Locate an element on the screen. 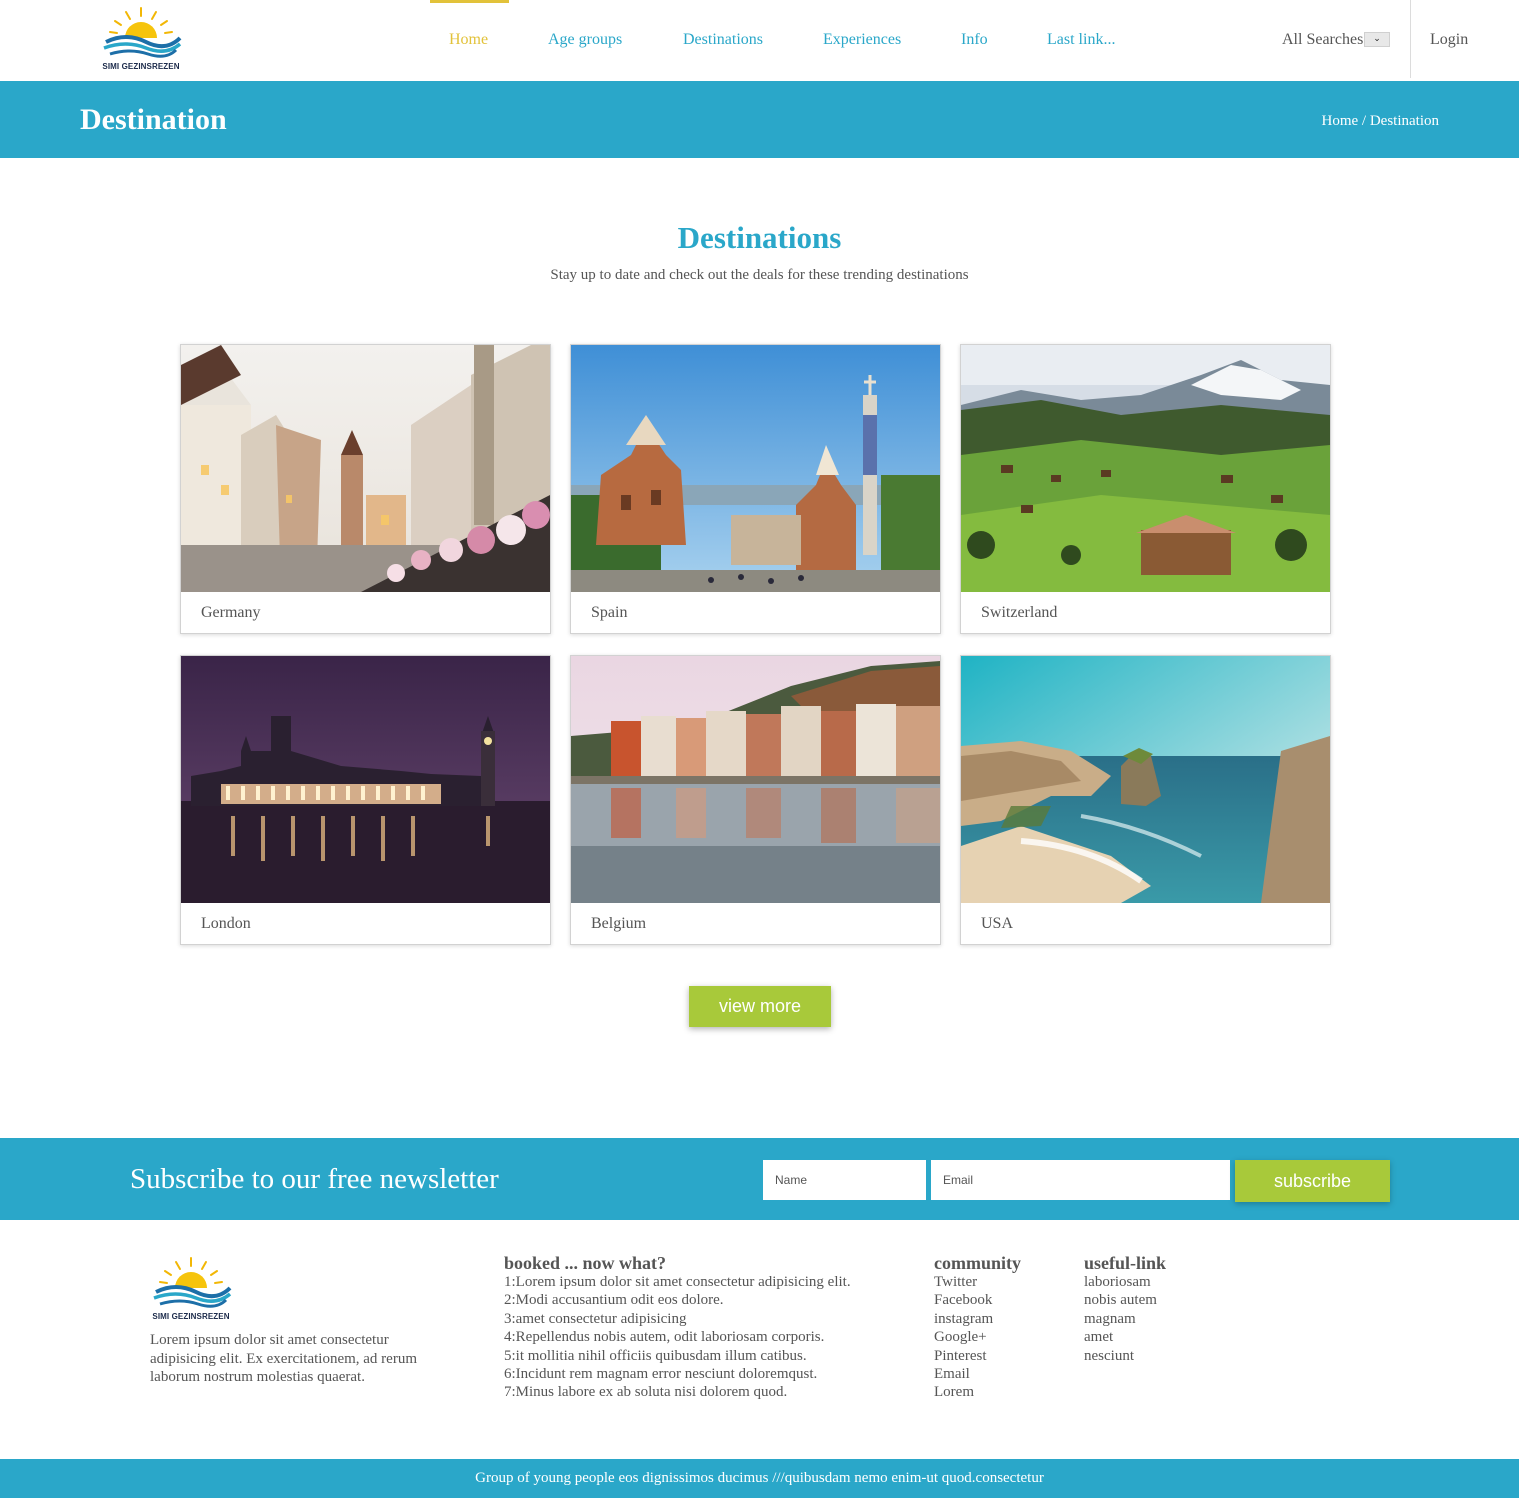 The width and height of the screenshot is (1519, 1498). subscribe-button: subscribe is located at coordinates (1312, 1181).